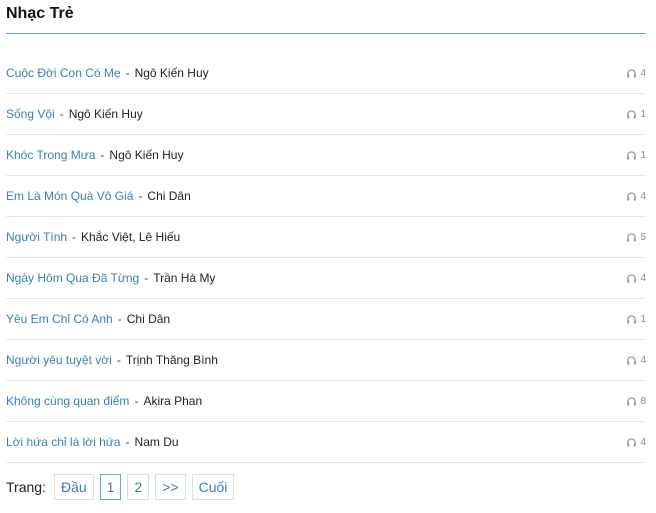 The height and width of the screenshot is (513, 656). What do you see at coordinates (59, 319) in the screenshot?
I see `song-title-link: Yêu Em Chỉ Có Anh` at bounding box center [59, 319].